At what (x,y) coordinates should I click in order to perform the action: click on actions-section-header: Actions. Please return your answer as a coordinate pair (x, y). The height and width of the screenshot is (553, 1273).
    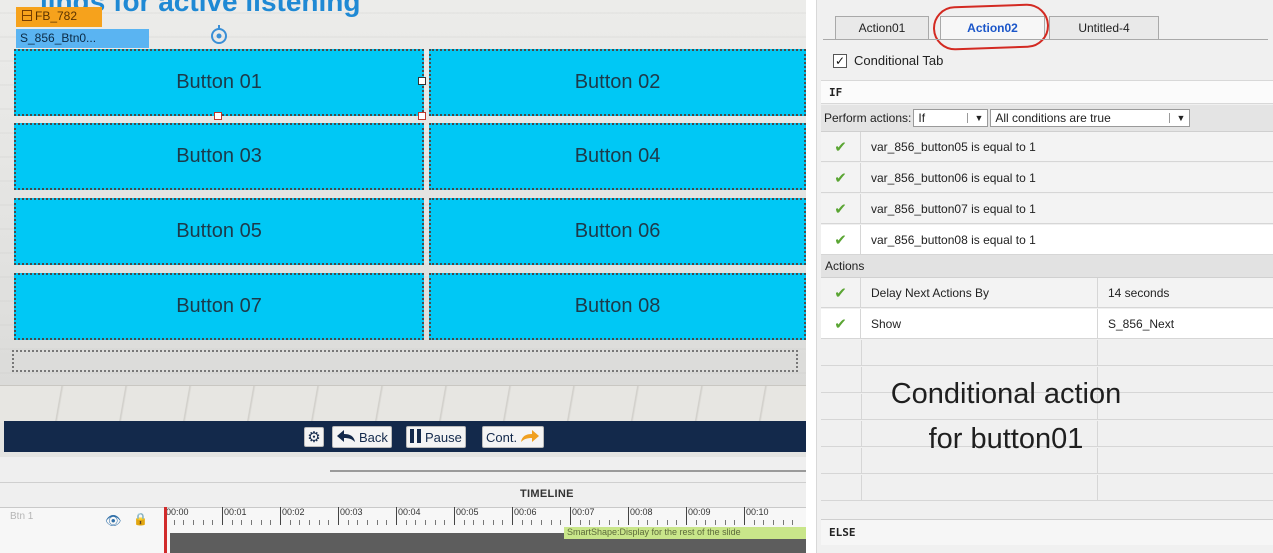
    Looking at the image, I should click on (1047, 266).